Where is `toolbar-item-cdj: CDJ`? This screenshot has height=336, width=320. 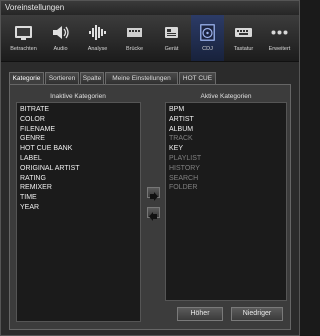
toolbar-item-cdj: CDJ is located at coordinates (207, 38).